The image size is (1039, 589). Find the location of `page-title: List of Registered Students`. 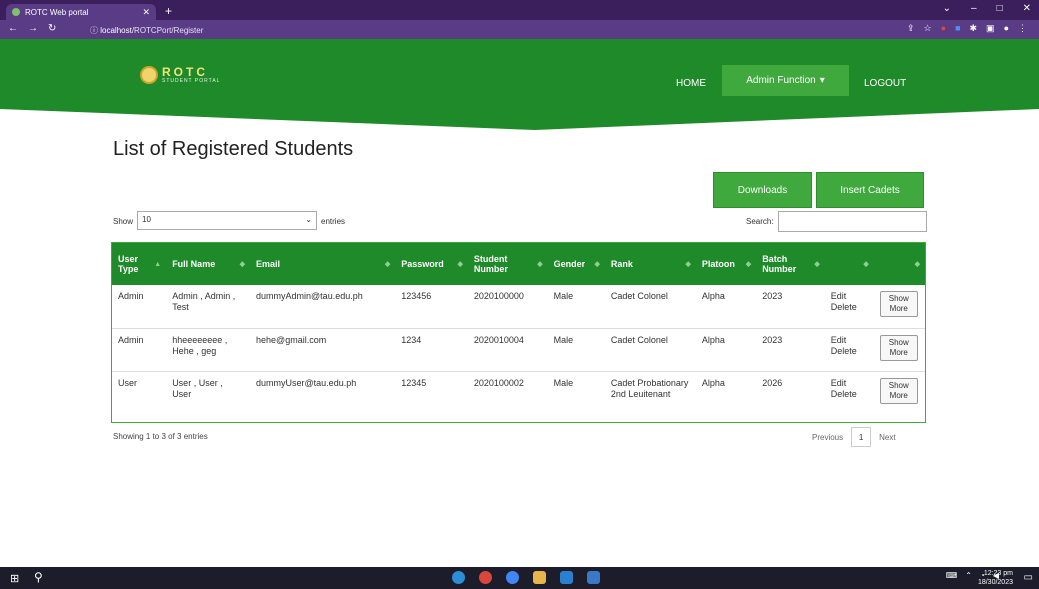

page-title: List of Registered Students is located at coordinates (233, 149).